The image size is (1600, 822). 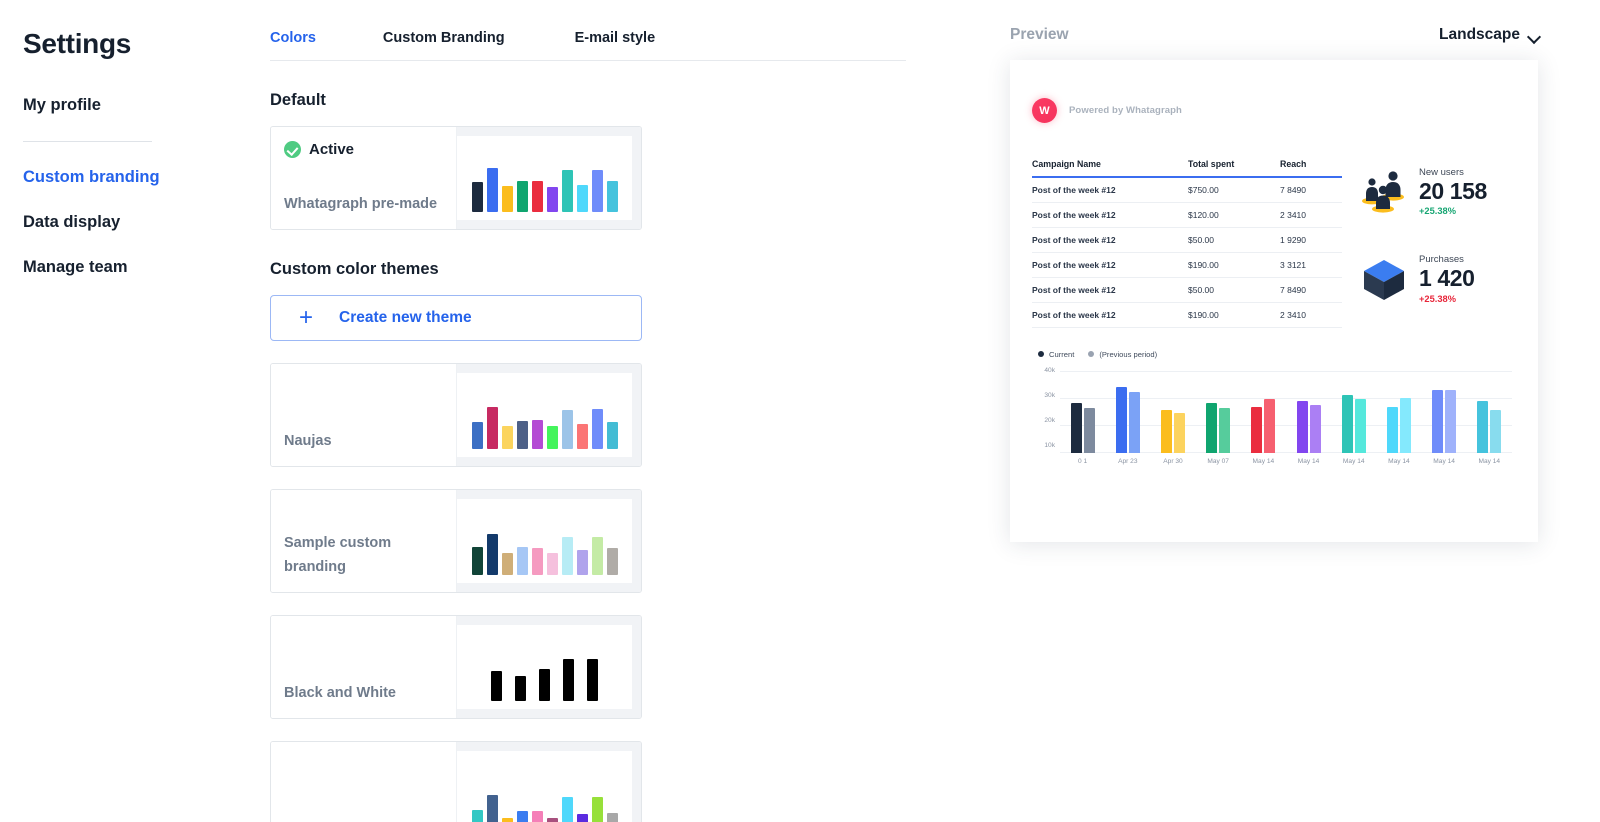 I want to click on check-circle-icon, so click(x=292, y=149).